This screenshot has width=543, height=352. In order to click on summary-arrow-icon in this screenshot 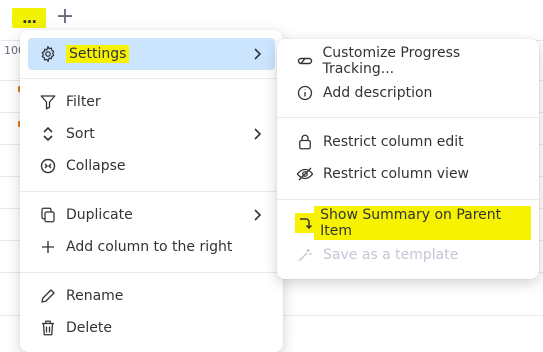, I will do `click(305, 223)`.